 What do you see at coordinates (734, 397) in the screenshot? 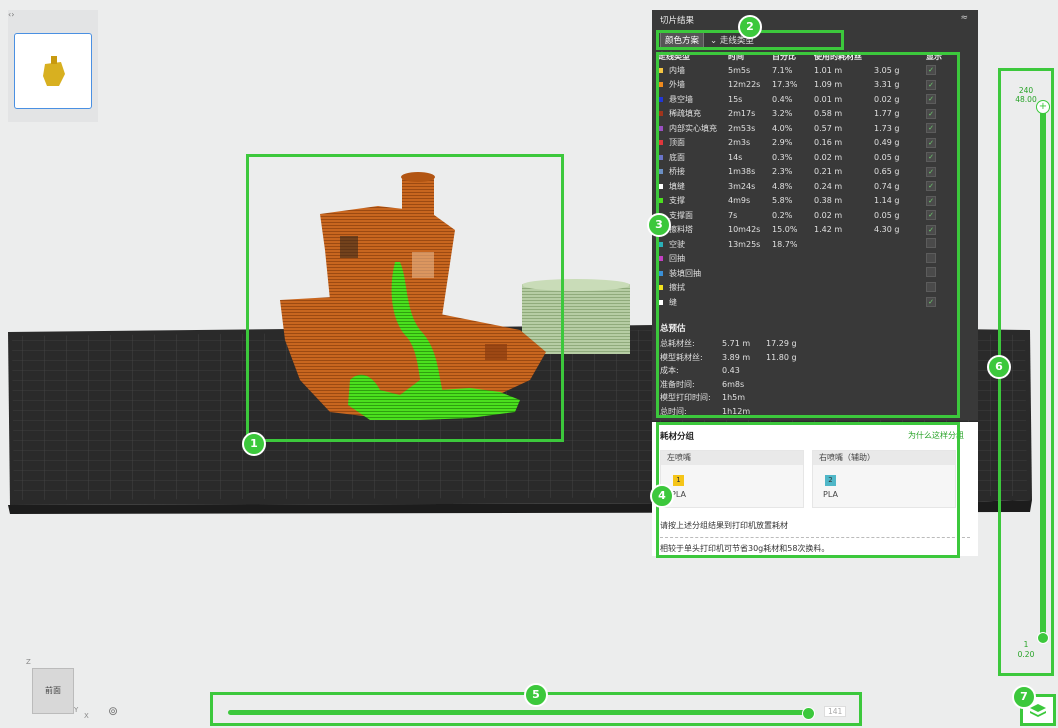
I see `summary-value-1: 1h5m` at bounding box center [734, 397].